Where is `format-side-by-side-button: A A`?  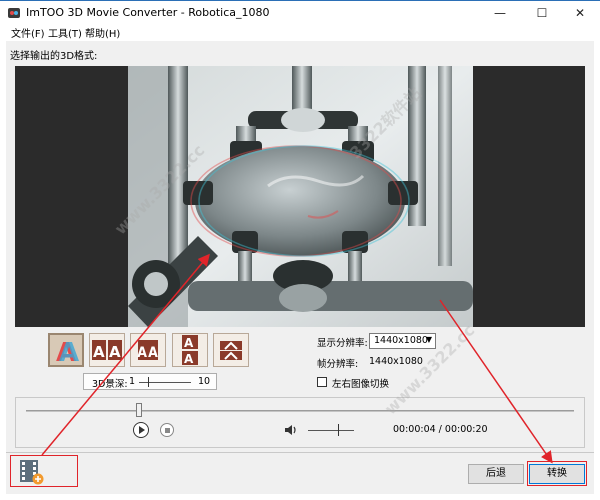 format-side-by-side-button: A A is located at coordinates (107, 350).